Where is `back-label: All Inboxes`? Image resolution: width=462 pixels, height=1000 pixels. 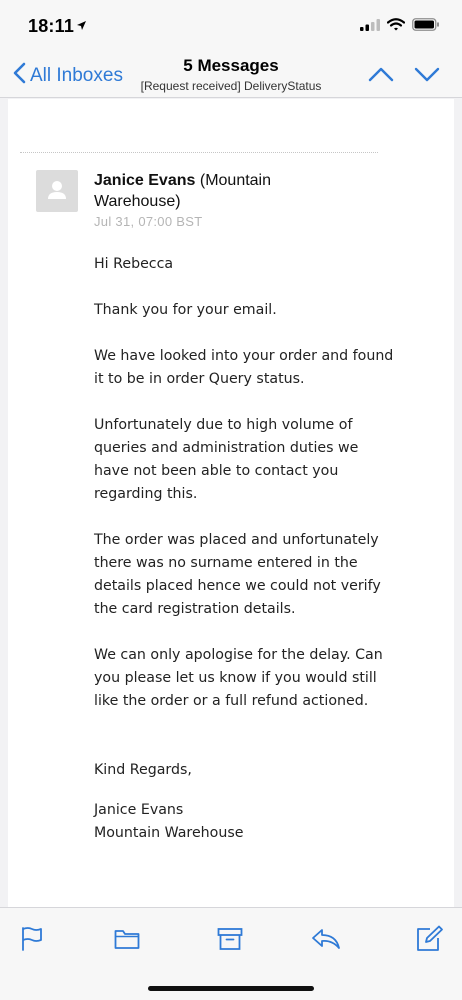 back-label: All Inboxes is located at coordinates (76, 75).